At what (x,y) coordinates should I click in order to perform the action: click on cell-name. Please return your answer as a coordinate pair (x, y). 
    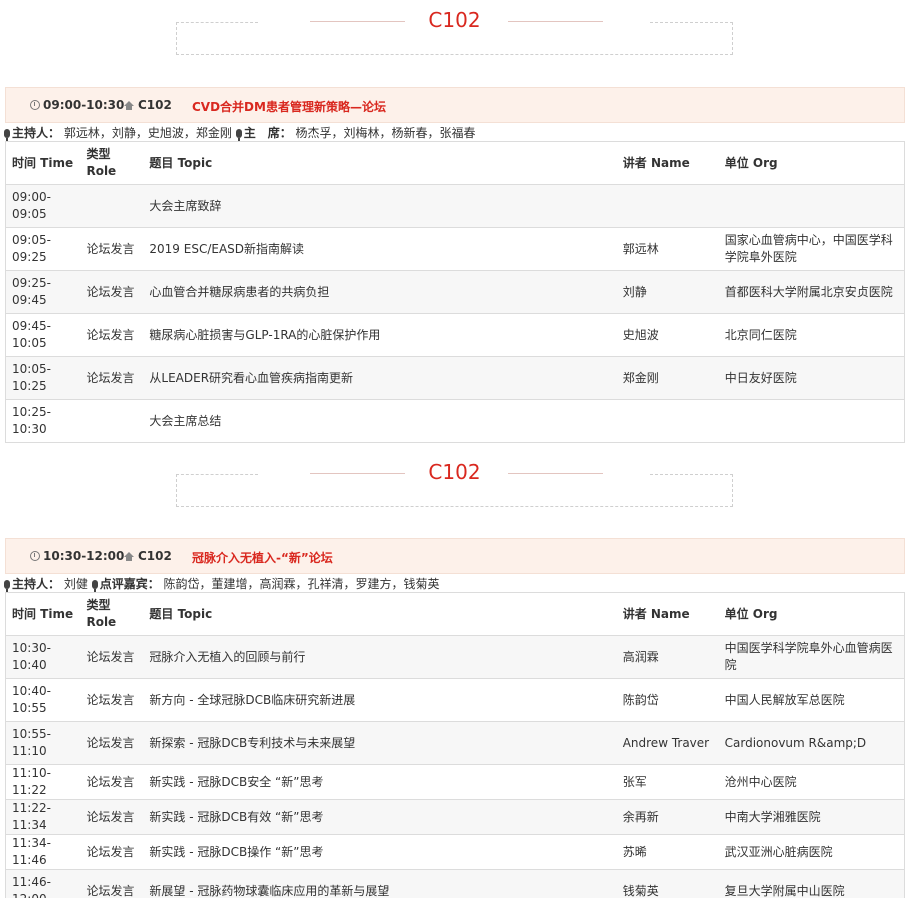
    Looking at the image, I should click on (667, 206).